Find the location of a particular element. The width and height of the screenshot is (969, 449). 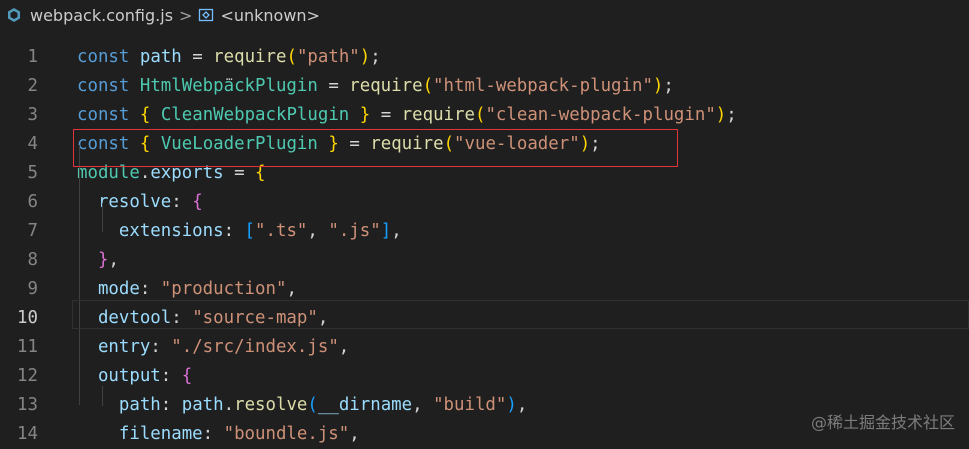

code-line: 6 resolve: { is located at coordinates (484, 202).